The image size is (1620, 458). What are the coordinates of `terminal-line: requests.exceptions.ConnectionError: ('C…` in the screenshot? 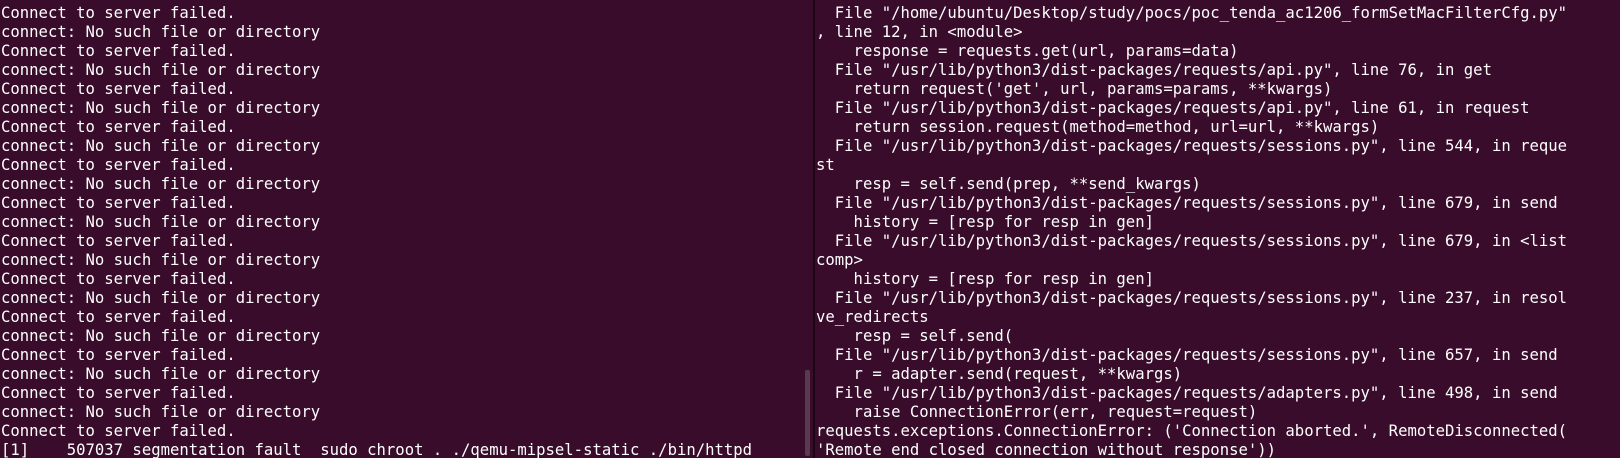 It's located at (1192, 431).